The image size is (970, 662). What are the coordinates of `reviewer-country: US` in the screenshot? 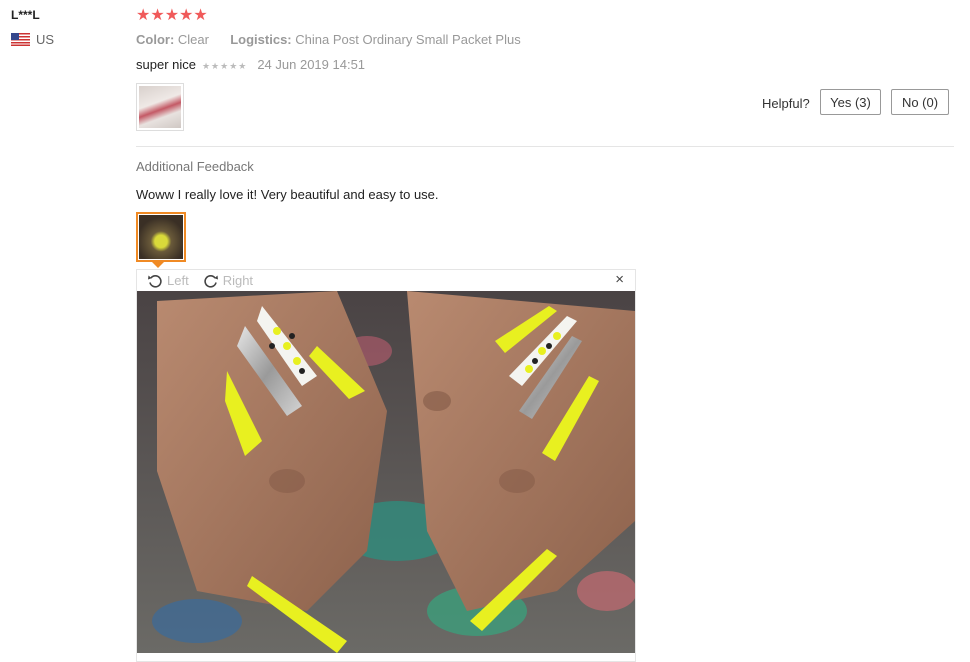 It's located at (32, 39).